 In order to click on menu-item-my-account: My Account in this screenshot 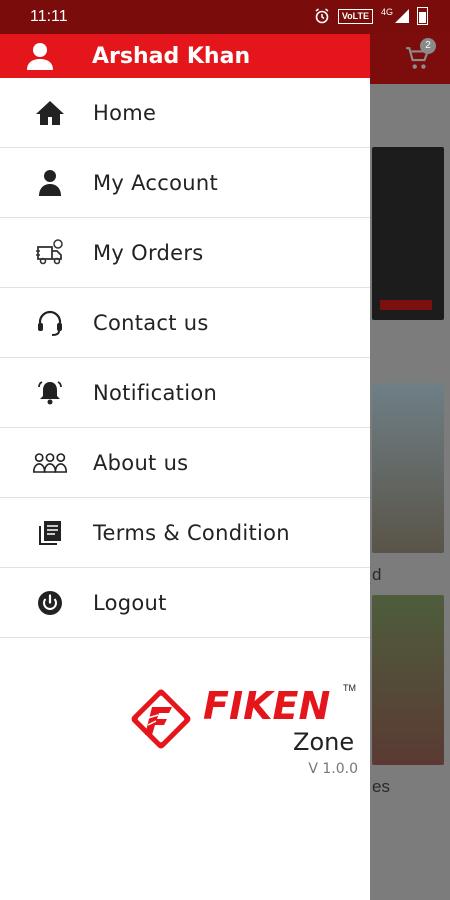, I will do `click(185, 183)`.